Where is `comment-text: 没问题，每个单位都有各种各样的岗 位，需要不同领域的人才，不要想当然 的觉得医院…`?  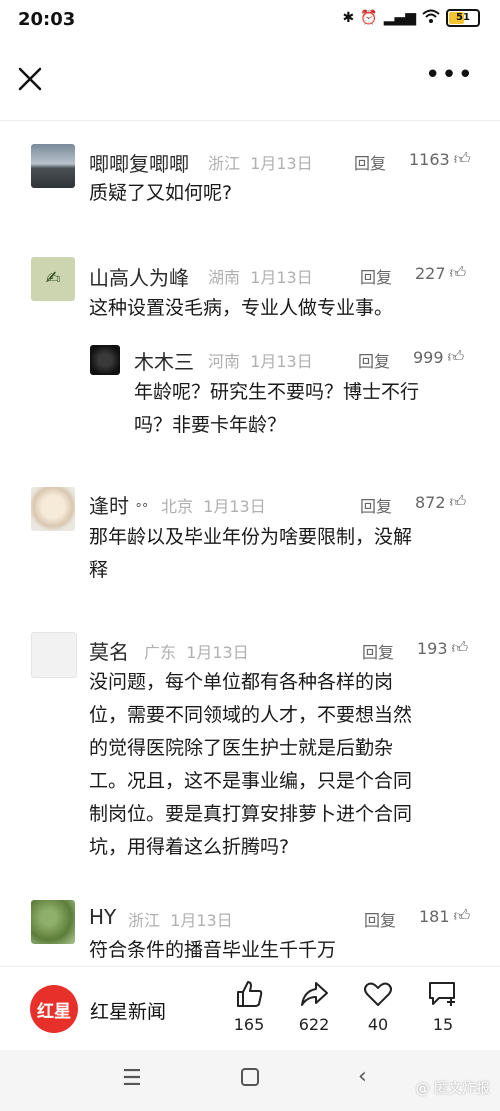 comment-text: 没问题，每个单位都有各种各样的岗 位，需要不同领域的人才，不要想当然 的觉得医院… is located at coordinates (250, 765).